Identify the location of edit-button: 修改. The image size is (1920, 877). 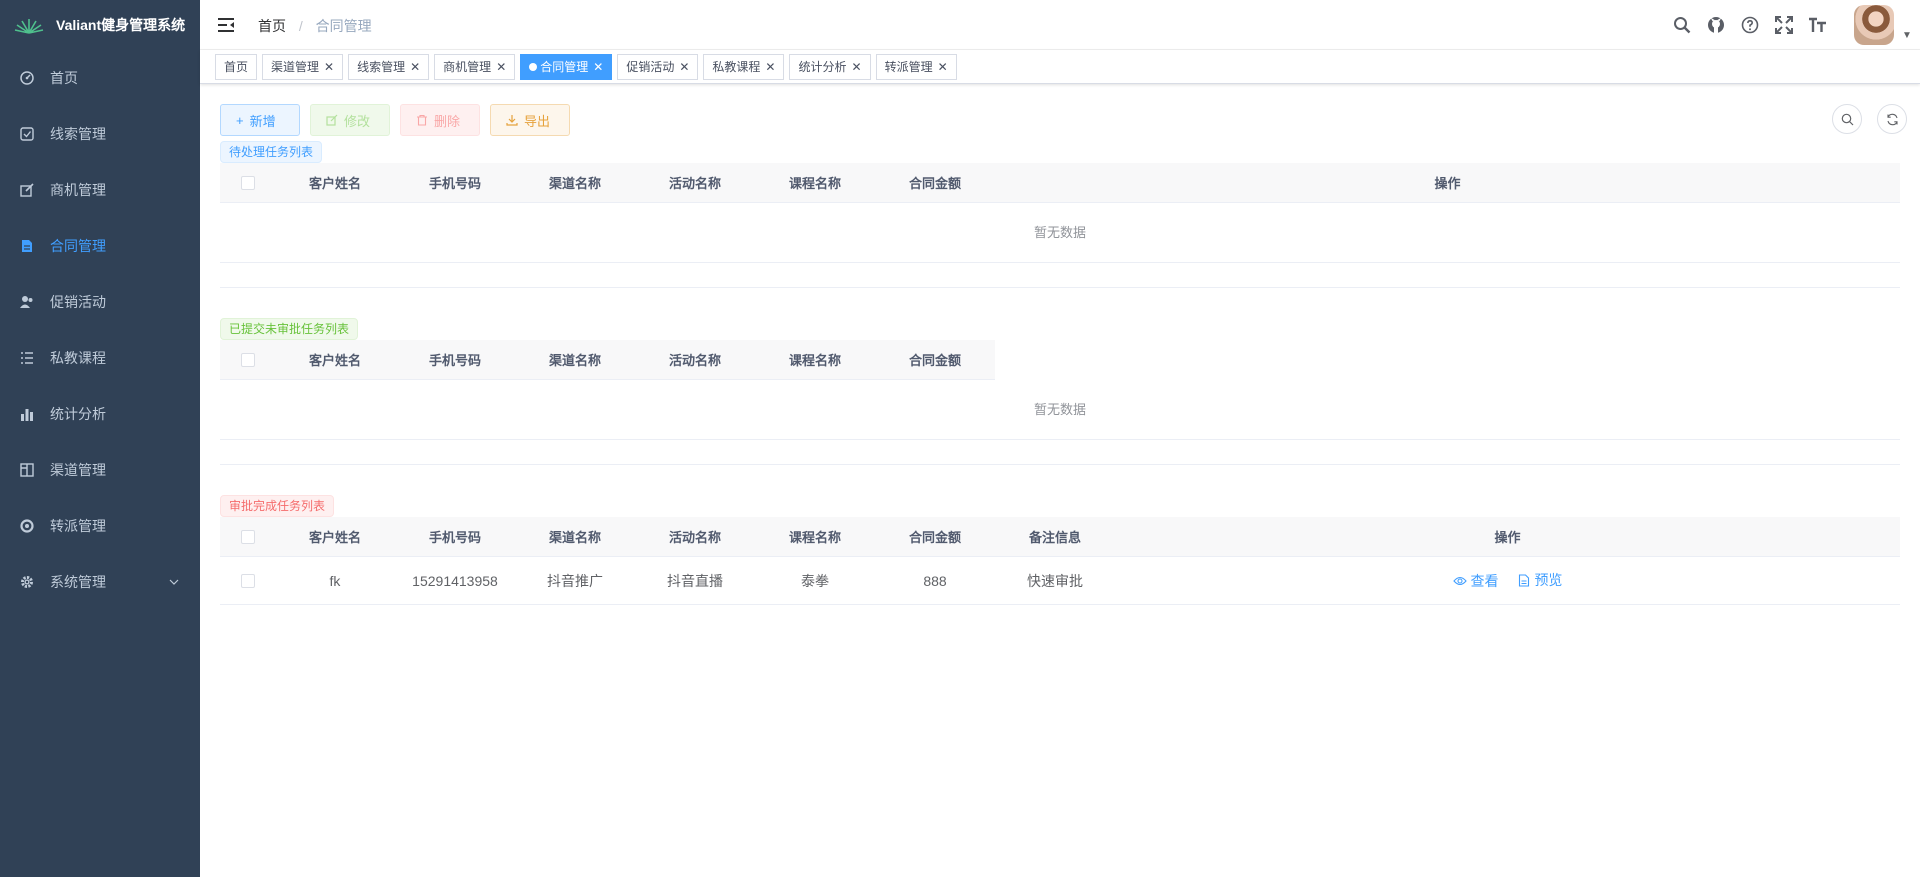
(350, 120).